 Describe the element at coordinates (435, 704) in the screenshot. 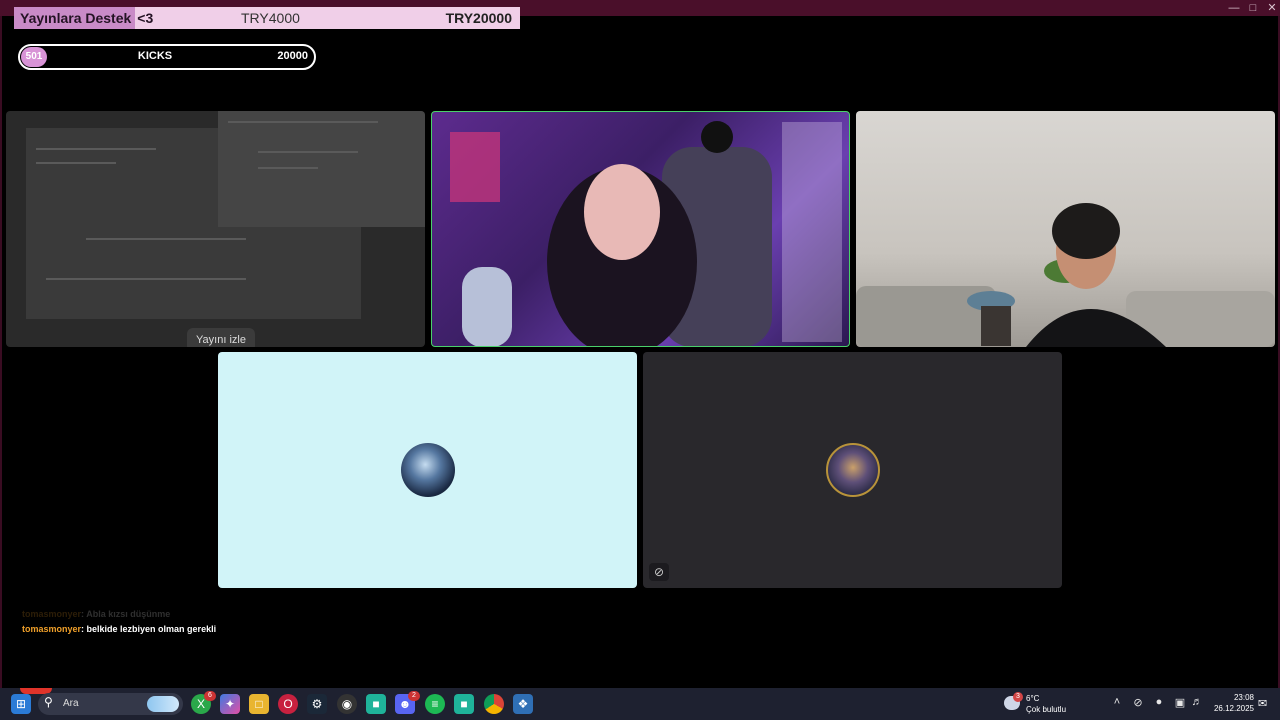

I see `spotify-icon: ≡` at that location.